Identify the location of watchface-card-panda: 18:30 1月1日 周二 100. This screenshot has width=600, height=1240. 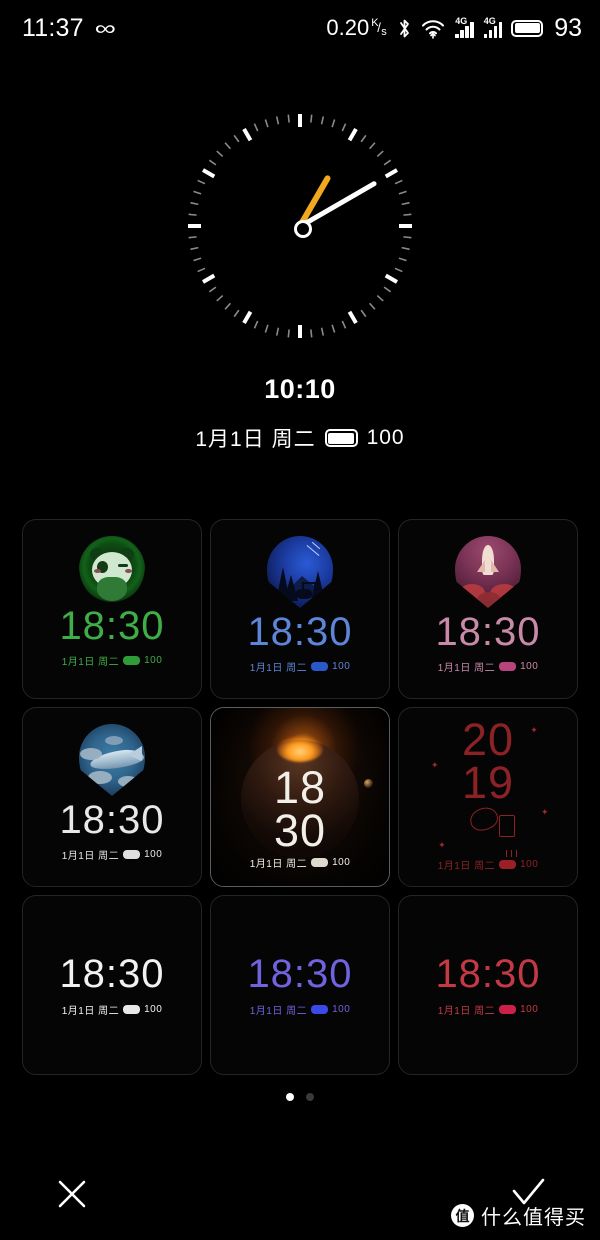
(112, 609).